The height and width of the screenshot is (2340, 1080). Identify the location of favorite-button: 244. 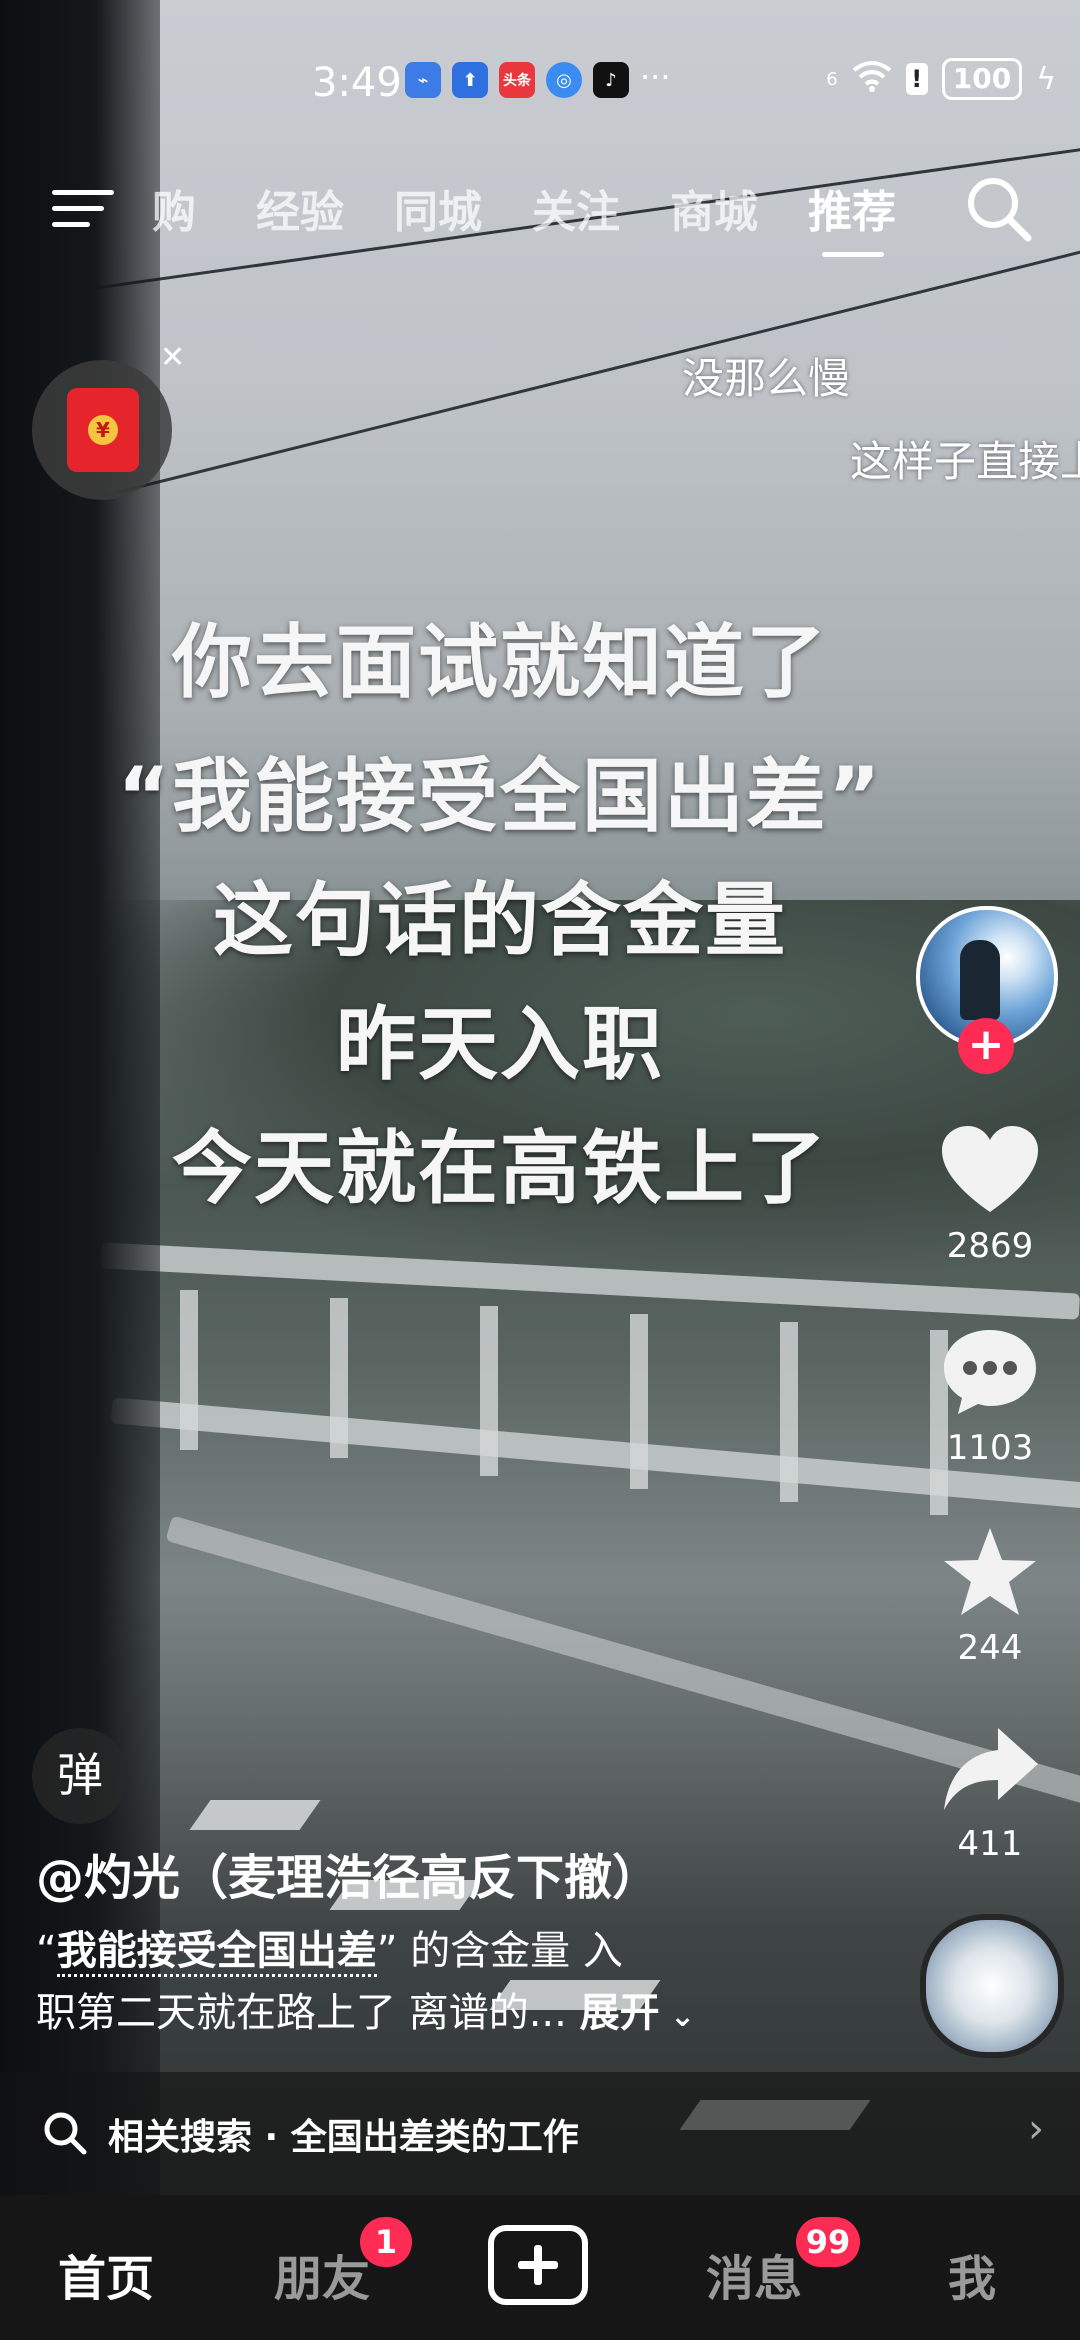
(990, 1597).